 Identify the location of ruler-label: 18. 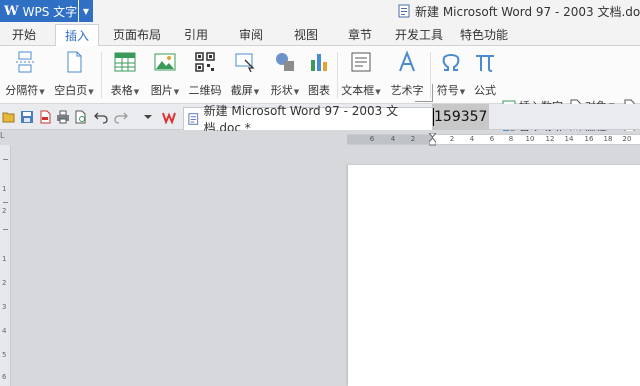
(608, 139).